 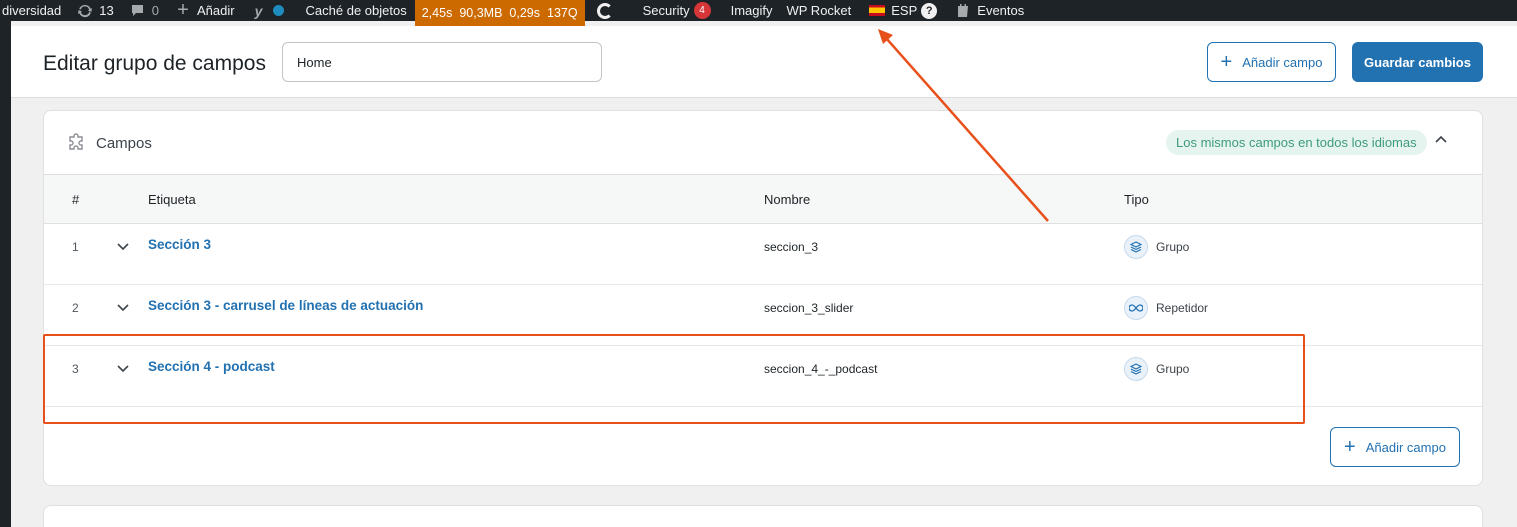 What do you see at coordinates (525, 13) in the screenshot?
I see `perf-db-time: 0,29s` at bounding box center [525, 13].